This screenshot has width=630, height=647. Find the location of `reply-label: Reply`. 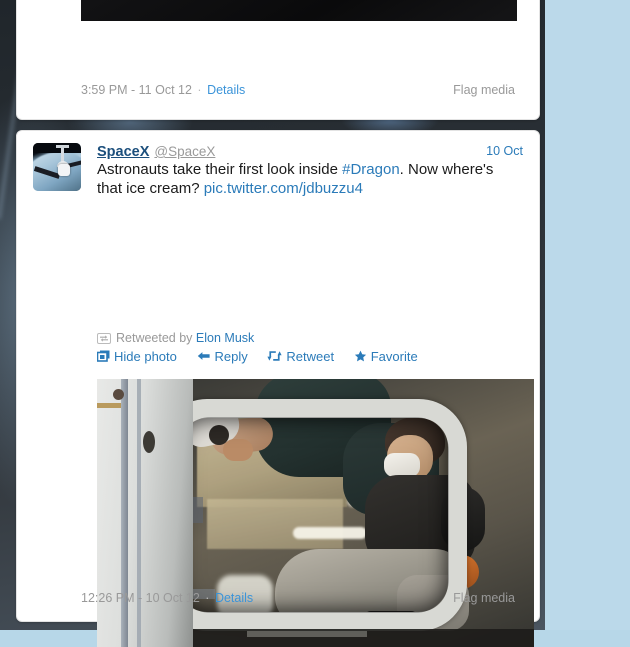

reply-label: Reply is located at coordinates (231, 356).